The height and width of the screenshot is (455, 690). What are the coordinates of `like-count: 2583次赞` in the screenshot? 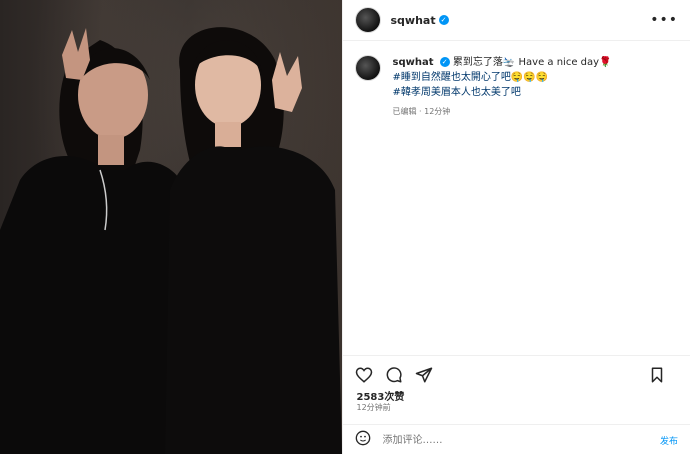 It's located at (381, 395).